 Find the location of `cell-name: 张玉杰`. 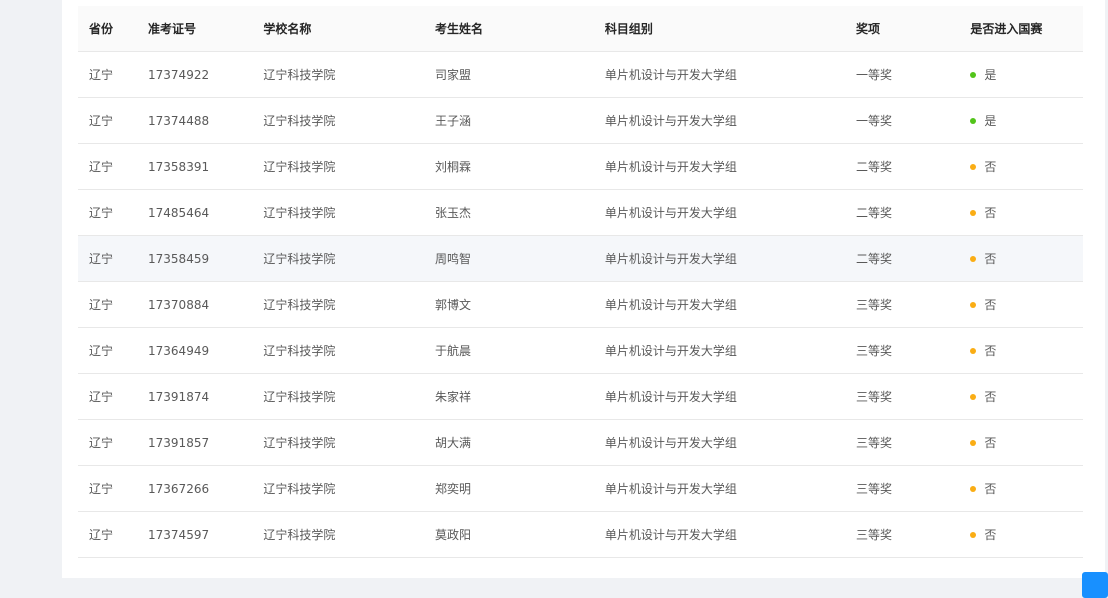

cell-name: 张玉杰 is located at coordinates (453, 213).